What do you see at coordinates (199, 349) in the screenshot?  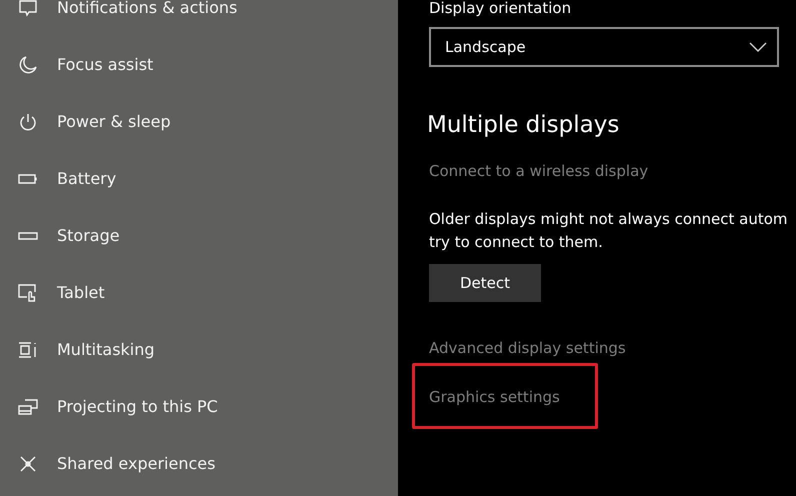 I see `sidebar-item: Multitasking` at bounding box center [199, 349].